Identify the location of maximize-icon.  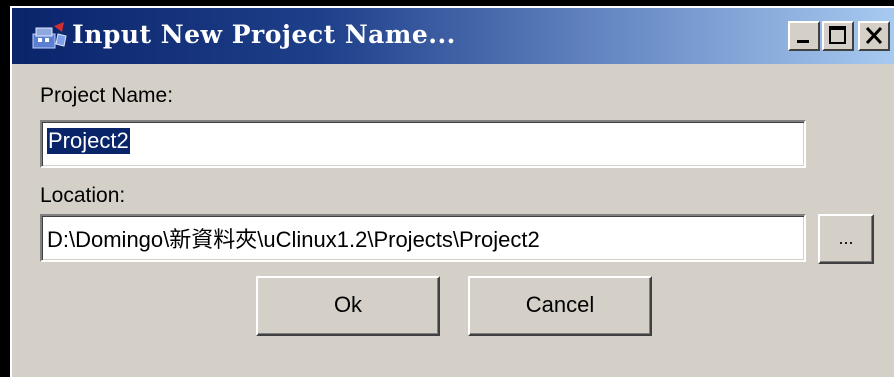
(837, 35).